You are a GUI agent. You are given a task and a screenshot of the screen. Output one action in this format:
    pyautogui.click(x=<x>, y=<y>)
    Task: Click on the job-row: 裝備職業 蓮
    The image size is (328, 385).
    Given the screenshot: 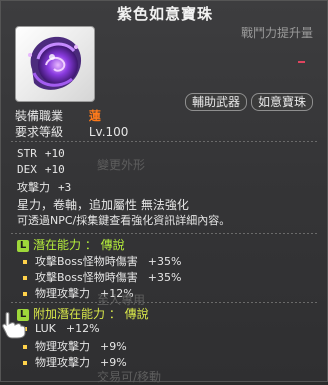 What is the action you would take?
    pyautogui.click(x=58, y=115)
    